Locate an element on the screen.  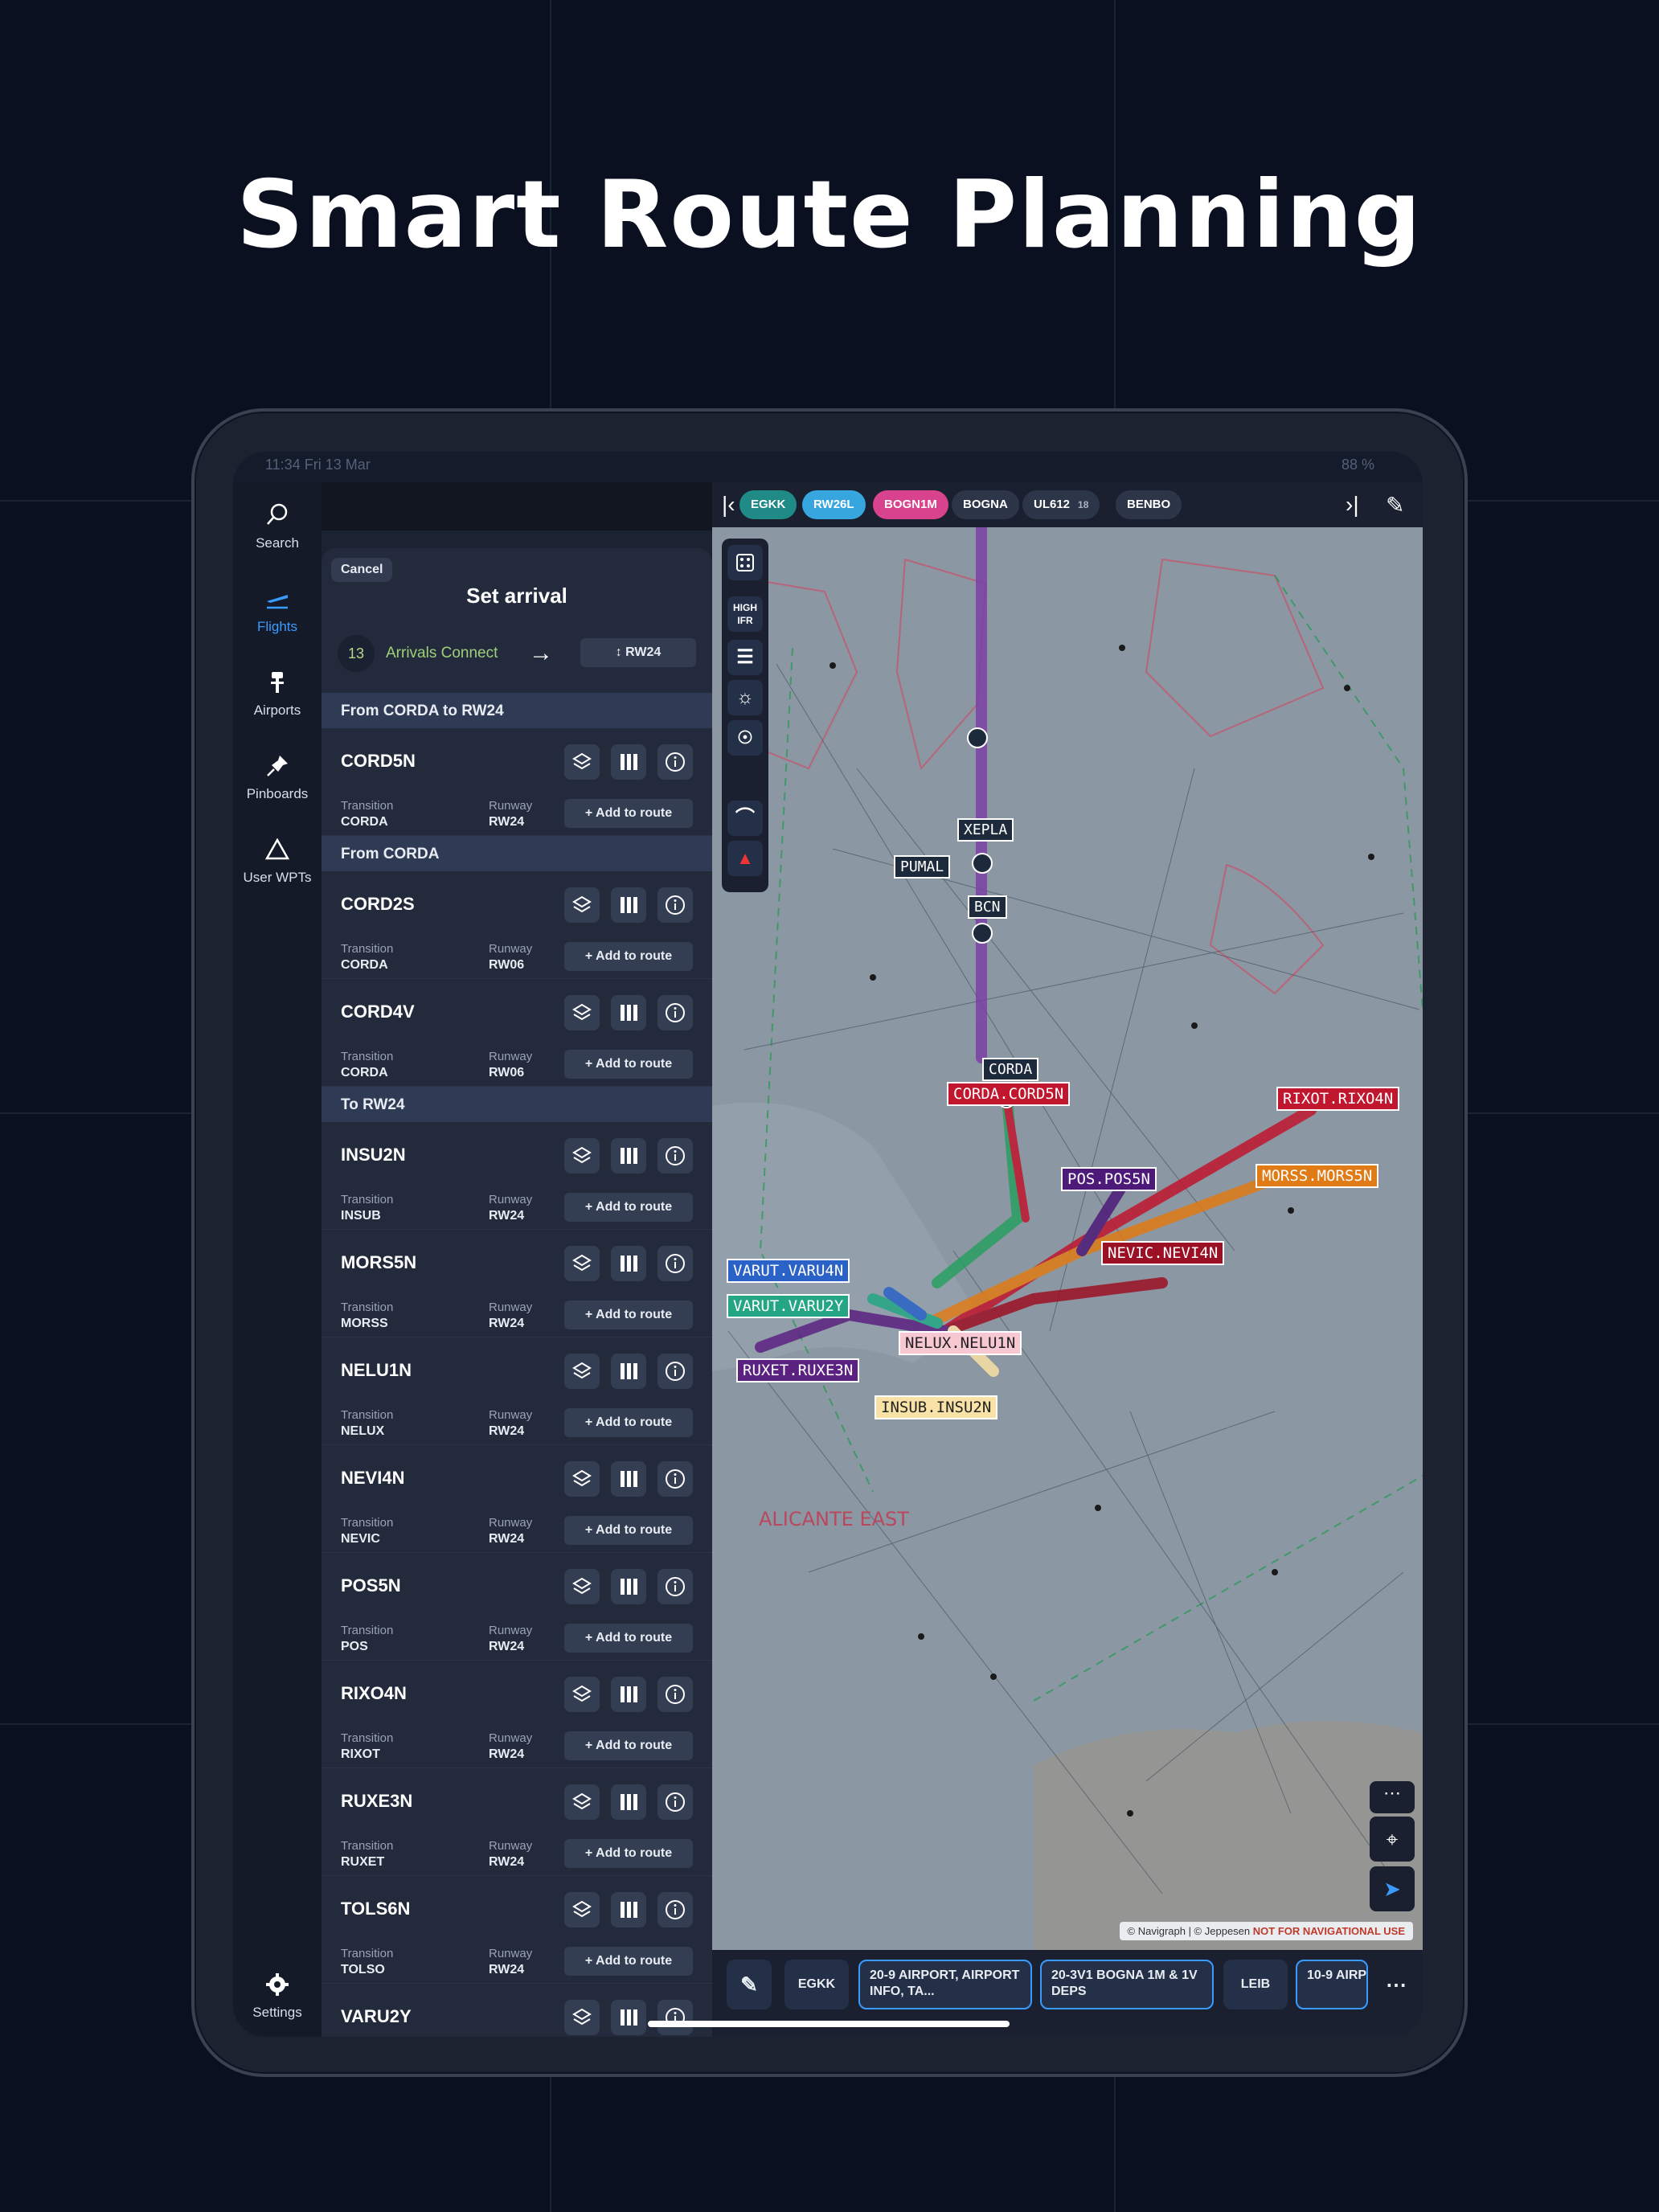
waypoint-label: XEPLA is located at coordinates (985, 830).